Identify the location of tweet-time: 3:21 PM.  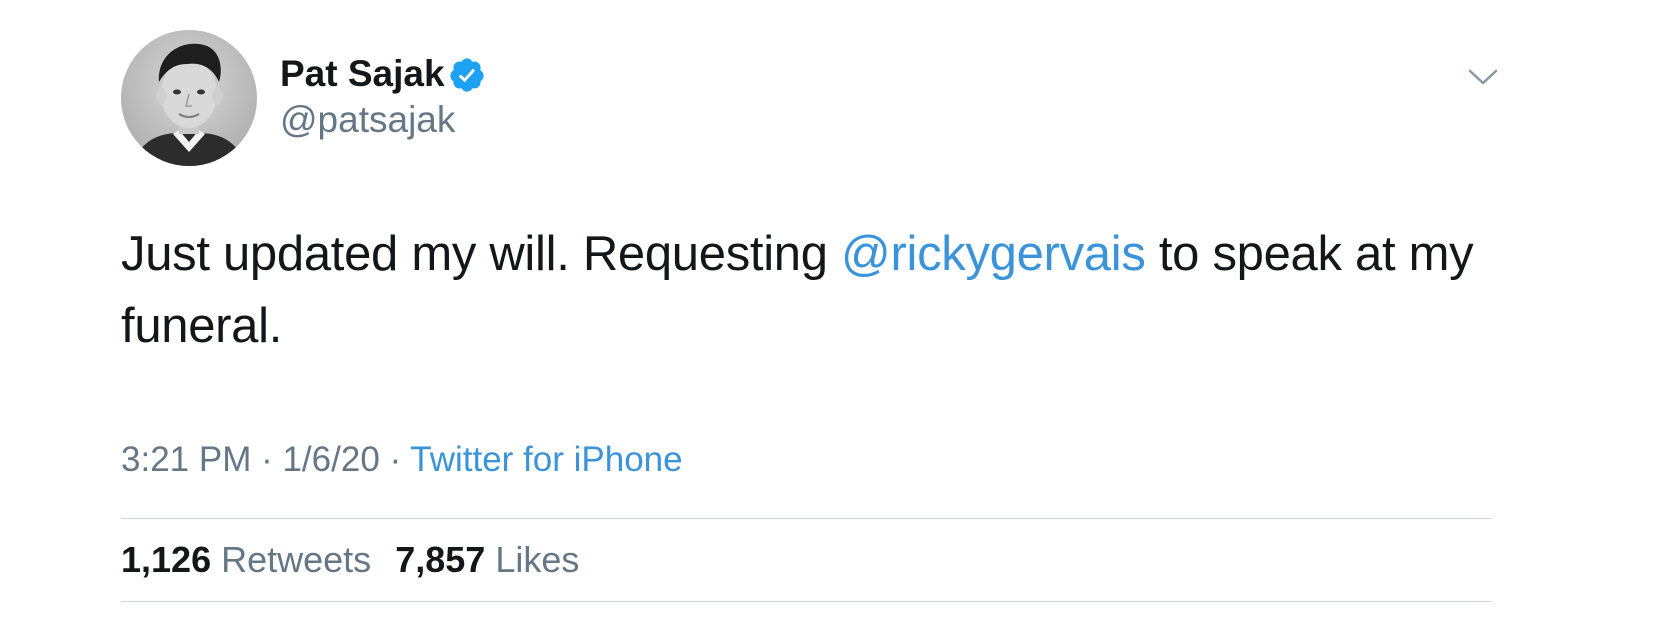
(186, 459).